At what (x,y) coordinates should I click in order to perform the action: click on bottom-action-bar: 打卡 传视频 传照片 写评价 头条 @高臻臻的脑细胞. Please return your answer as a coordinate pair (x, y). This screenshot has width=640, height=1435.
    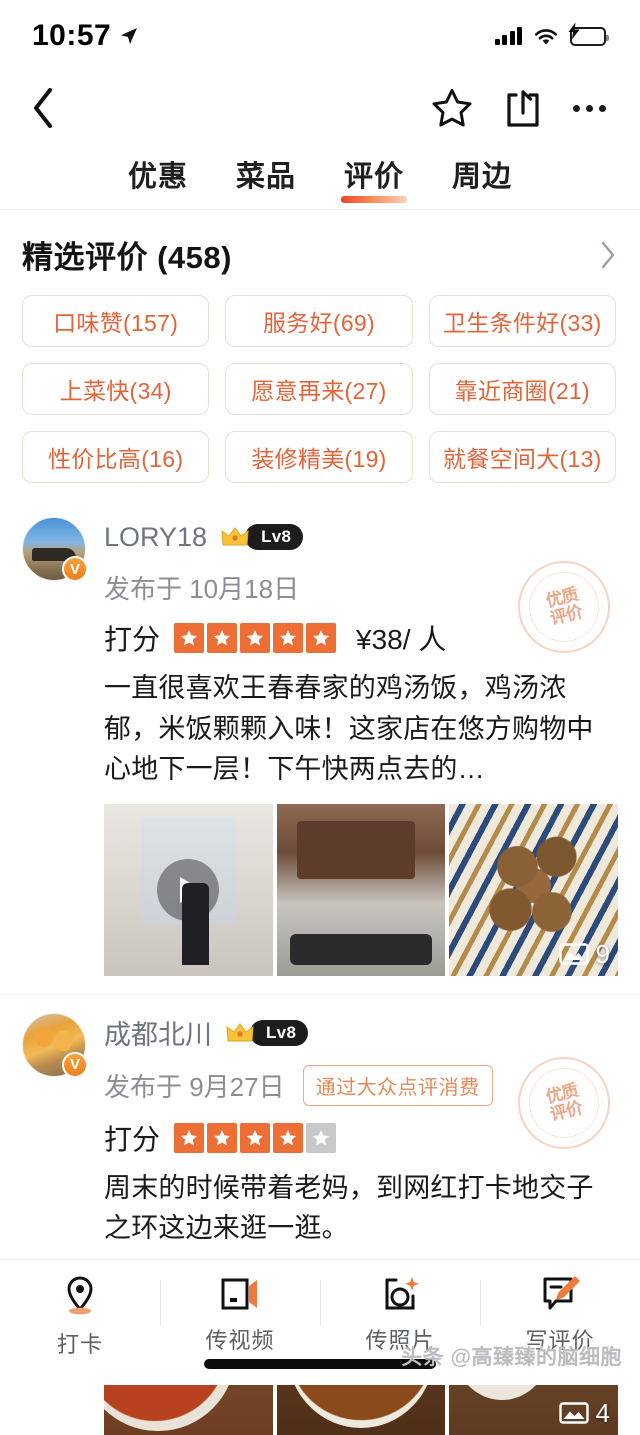
    Looking at the image, I should click on (320, 1322).